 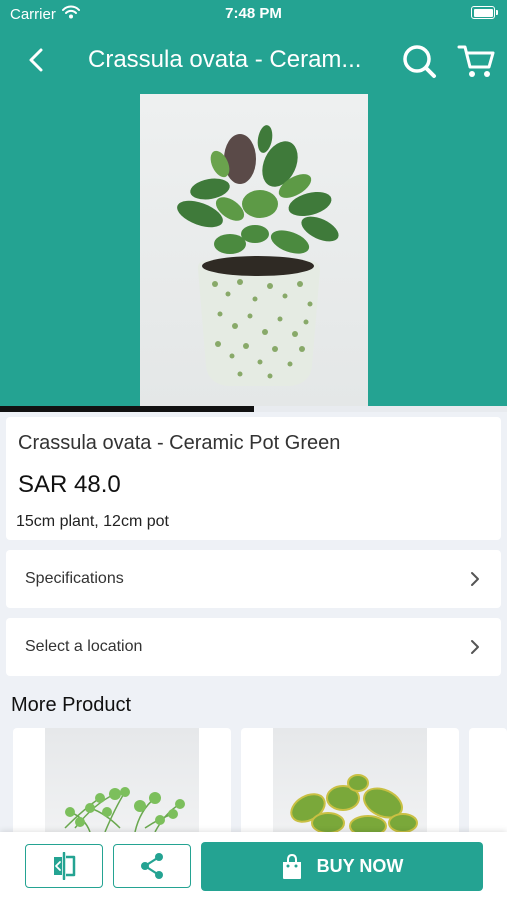 I want to click on share-button, so click(x=152, y=866).